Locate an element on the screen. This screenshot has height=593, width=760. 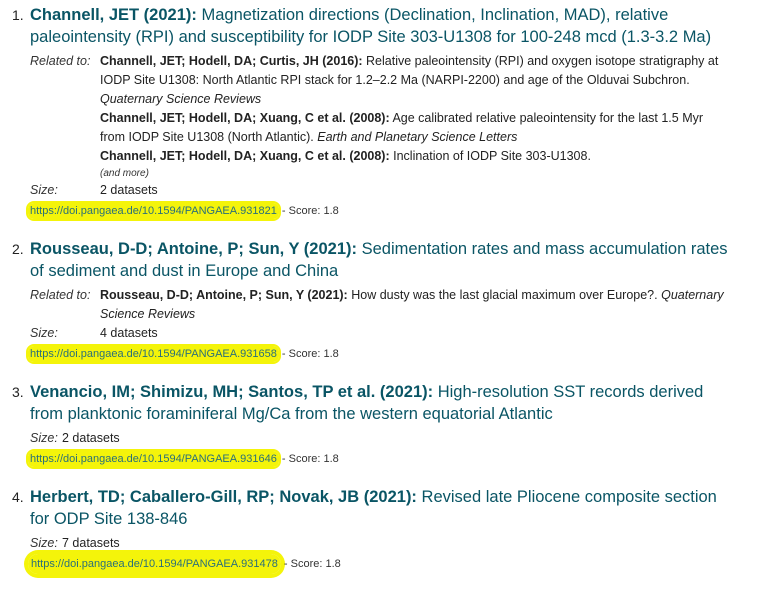
size-value: 7 datasets is located at coordinates (91, 543).